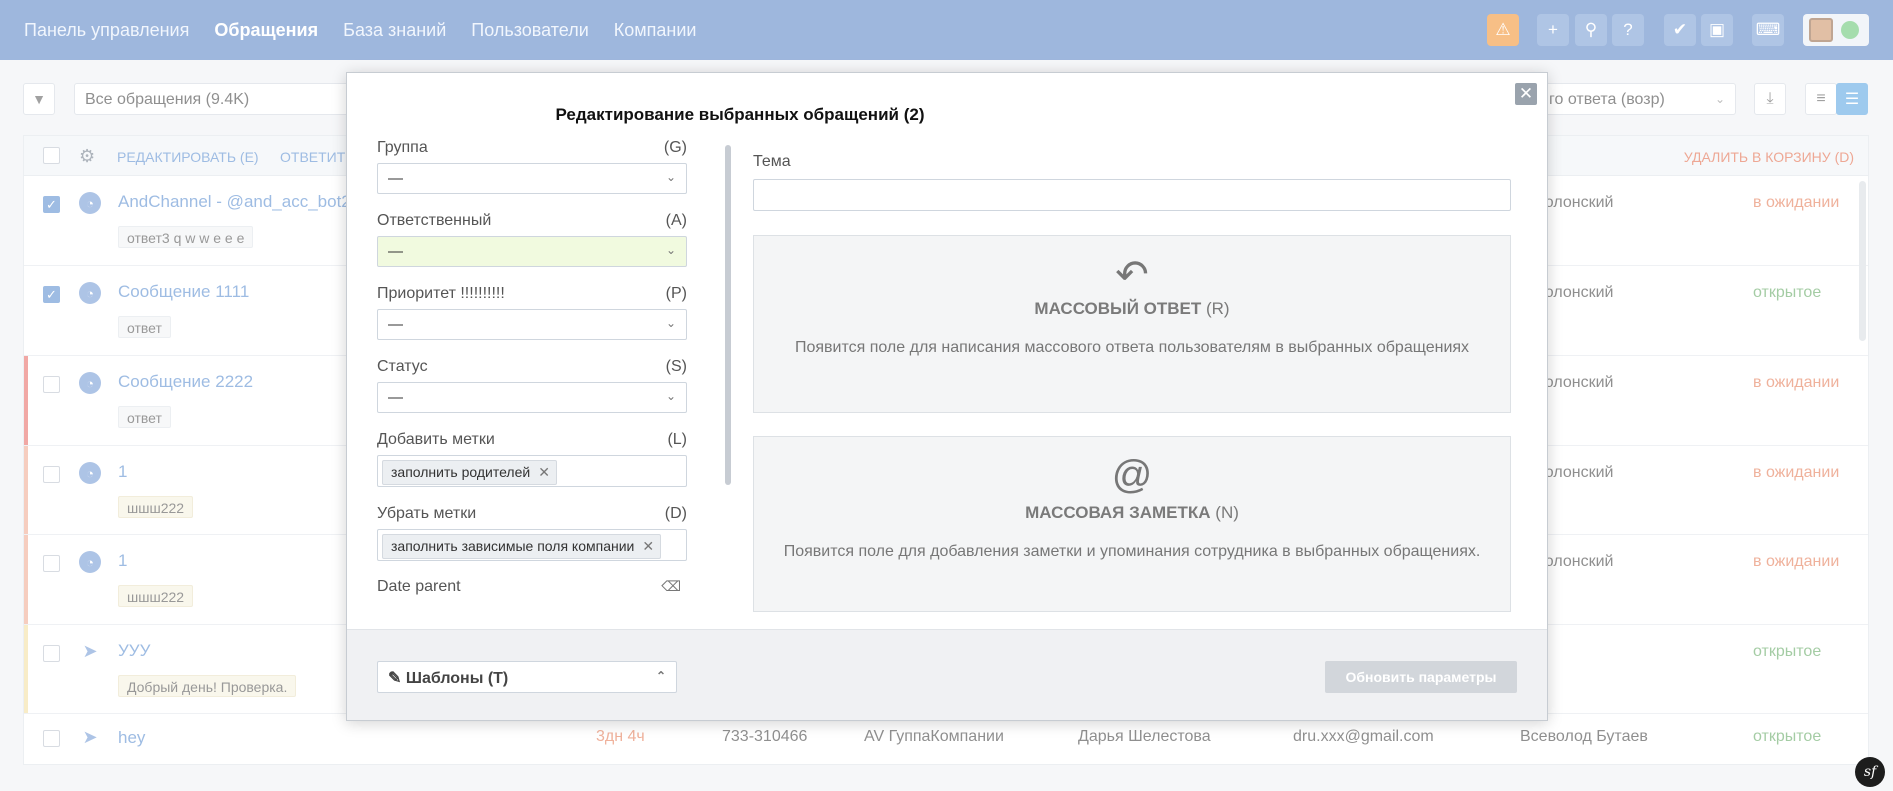 The image size is (1893, 791). Describe the element at coordinates (461, 472) in the screenshot. I see `tag-chip-label: заполнить родителей` at that location.